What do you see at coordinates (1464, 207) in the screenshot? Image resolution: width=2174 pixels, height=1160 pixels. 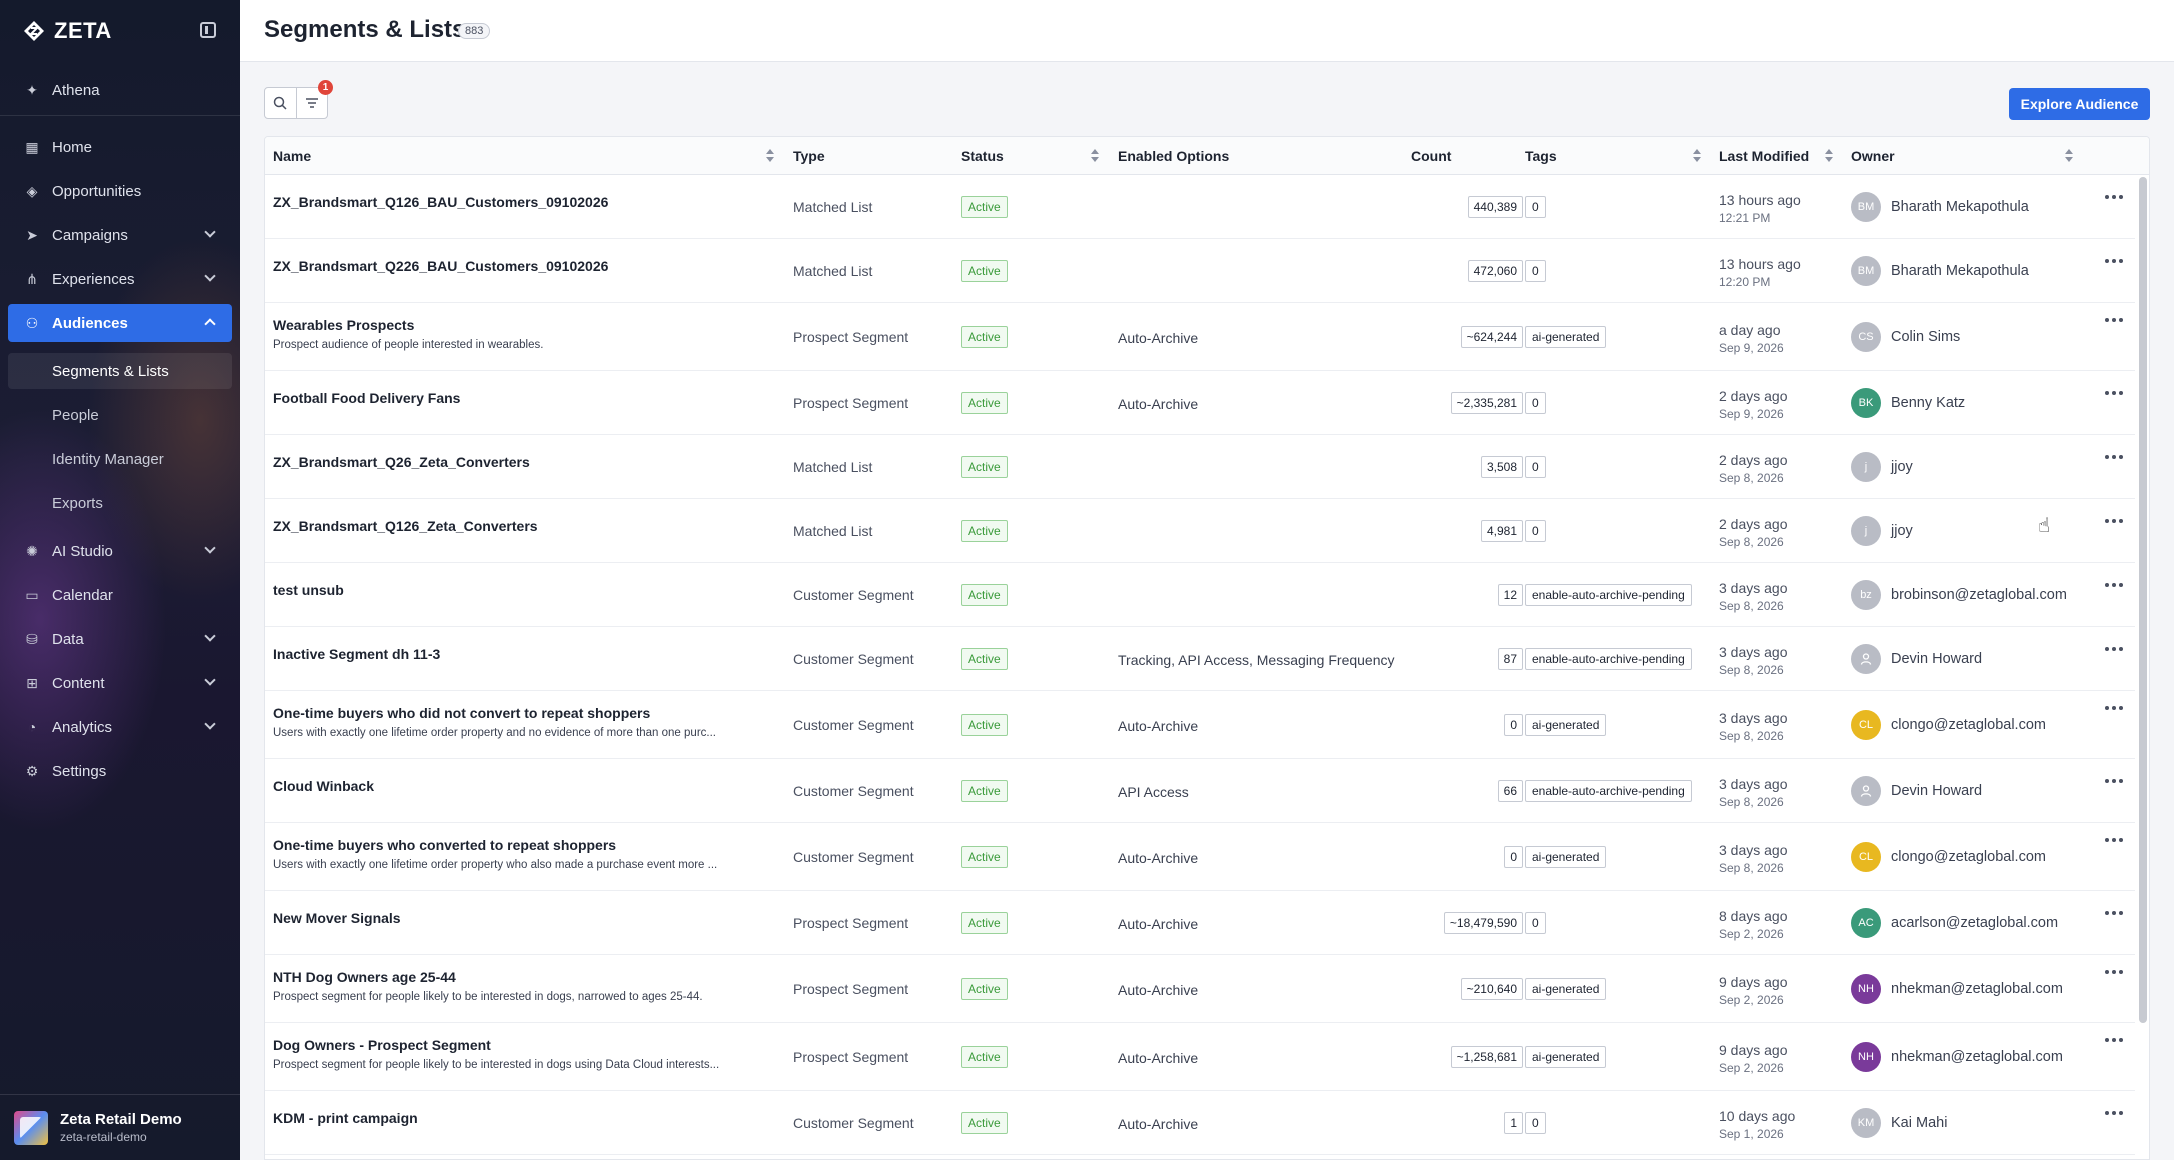 I see `count-cell: 440,389` at bounding box center [1464, 207].